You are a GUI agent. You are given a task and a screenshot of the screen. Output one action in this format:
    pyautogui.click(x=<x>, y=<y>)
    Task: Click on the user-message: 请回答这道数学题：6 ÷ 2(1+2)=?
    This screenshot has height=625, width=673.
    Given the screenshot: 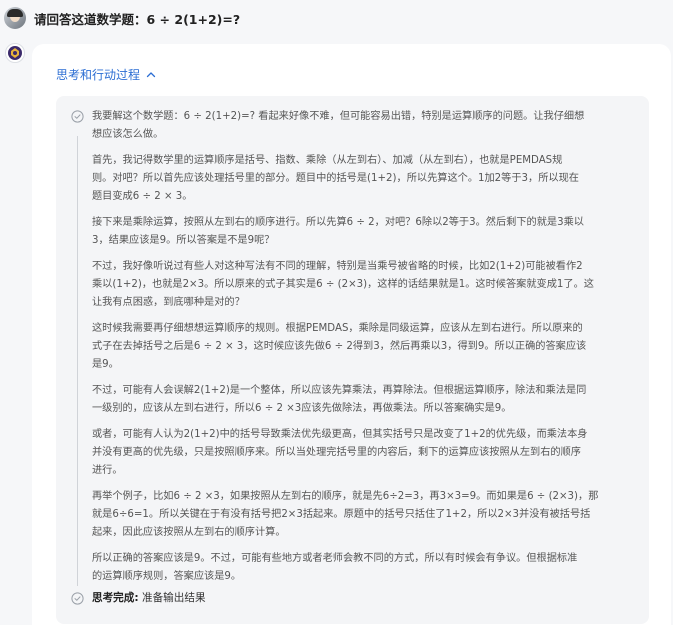 What is the action you would take?
    pyautogui.click(x=122, y=18)
    